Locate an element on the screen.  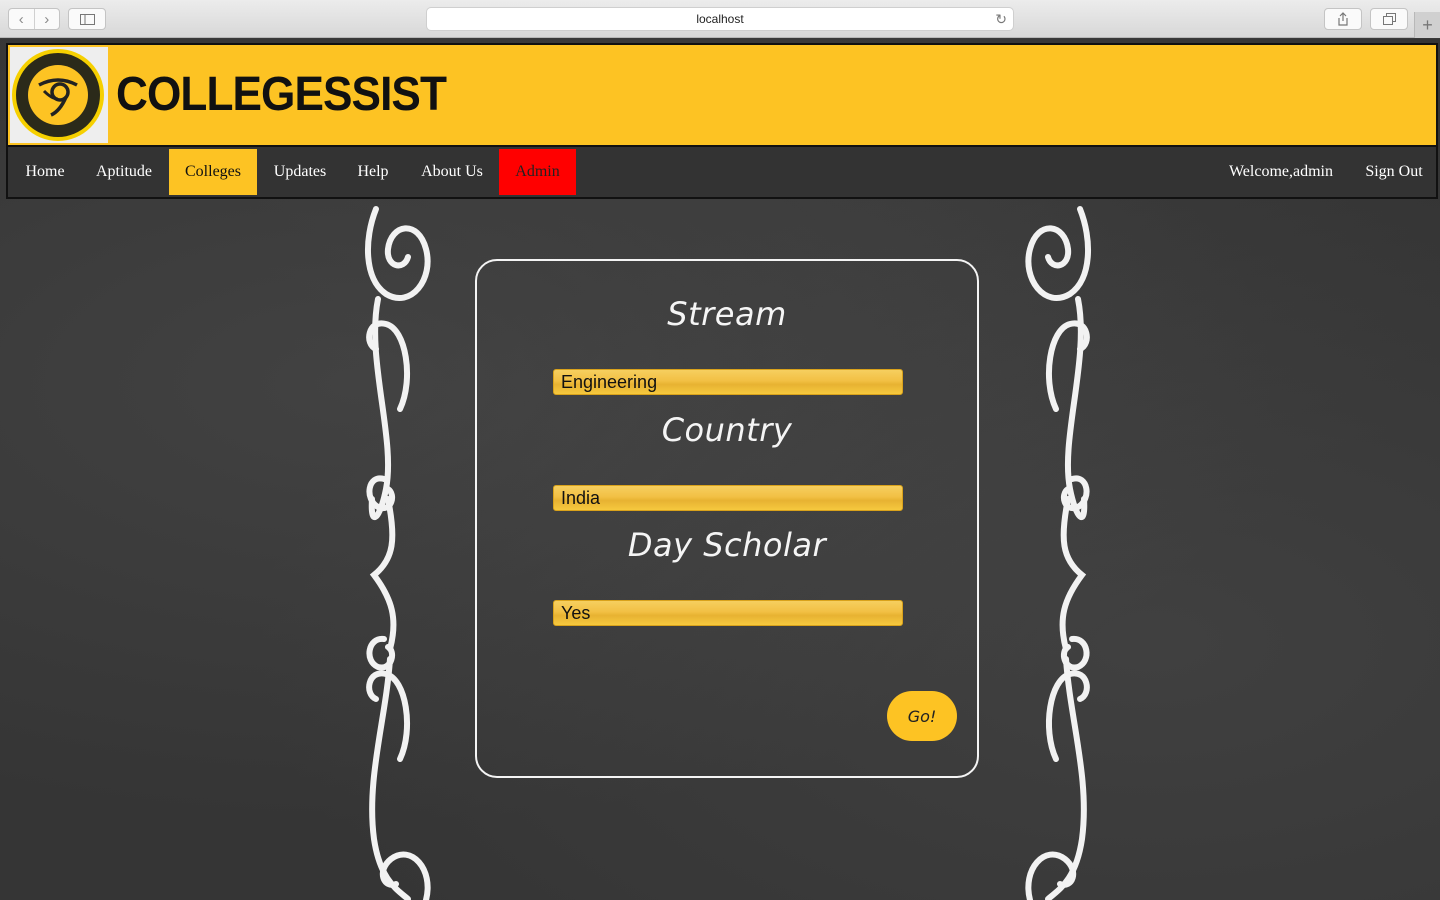
brand-title: COLLEGESSIST is located at coordinates (281, 94).